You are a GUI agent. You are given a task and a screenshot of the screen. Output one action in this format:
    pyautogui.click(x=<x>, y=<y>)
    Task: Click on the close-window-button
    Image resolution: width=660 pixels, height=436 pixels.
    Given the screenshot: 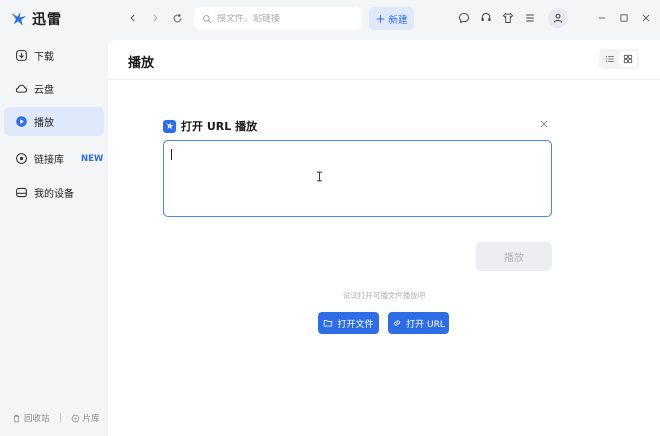 What is the action you would take?
    pyautogui.click(x=646, y=18)
    